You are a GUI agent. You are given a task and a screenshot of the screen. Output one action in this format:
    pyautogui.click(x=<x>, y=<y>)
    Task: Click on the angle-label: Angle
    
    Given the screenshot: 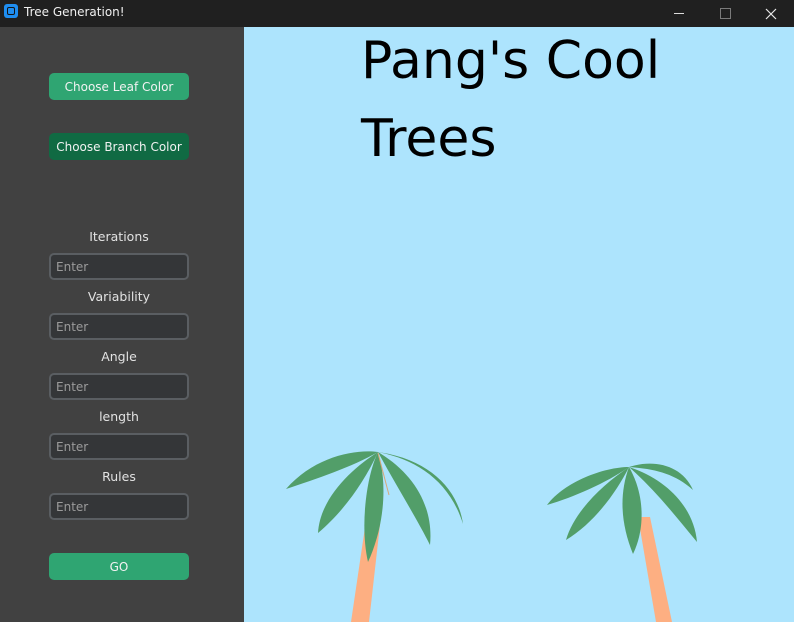 What is the action you would take?
    pyautogui.click(x=119, y=356)
    